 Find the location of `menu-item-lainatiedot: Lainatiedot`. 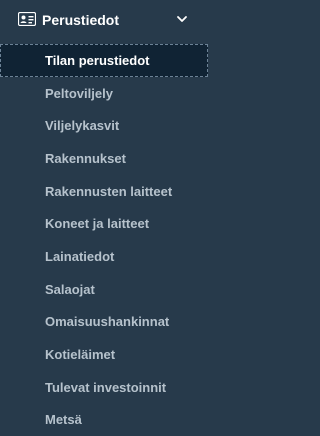

menu-item-lainatiedot: Lainatiedot is located at coordinates (104, 256).